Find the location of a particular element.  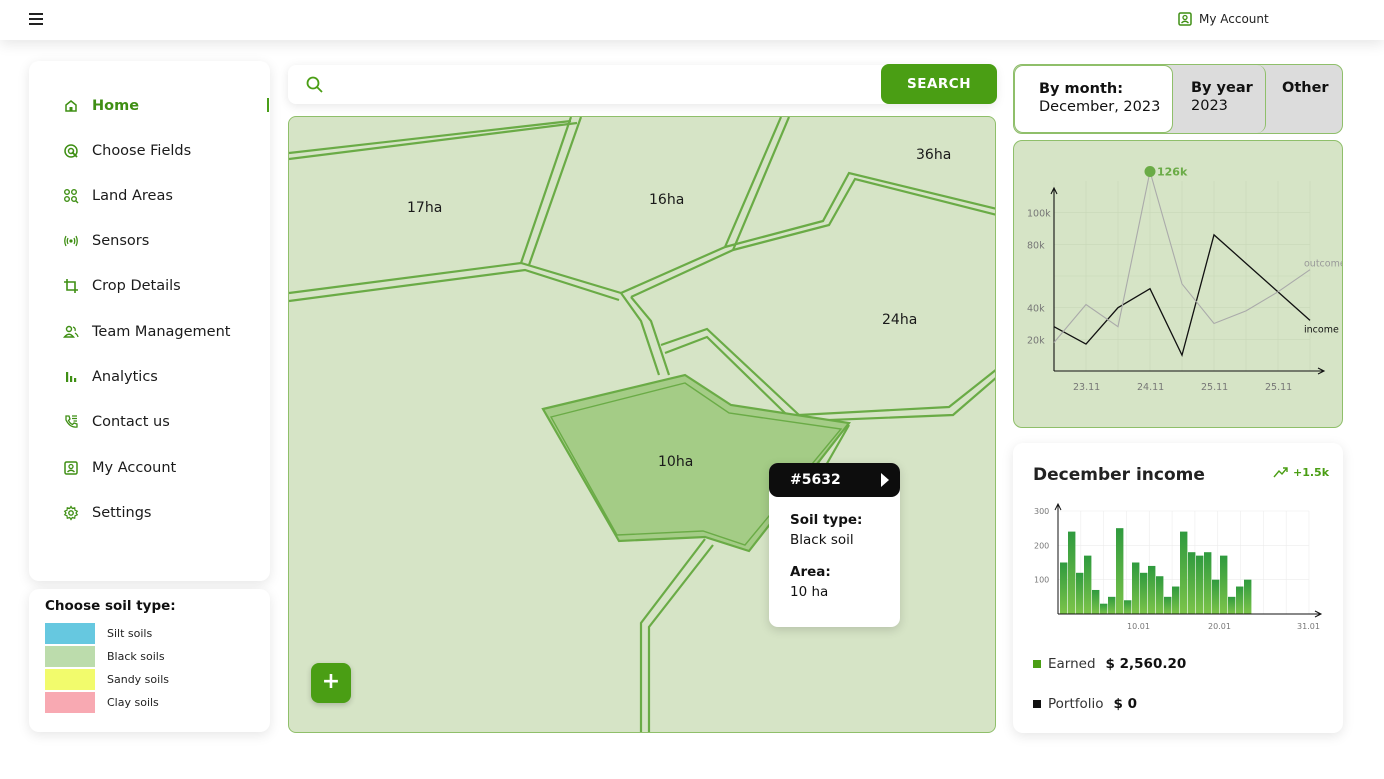

field-label-17ha: 17ha is located at coordinates (424, 208).